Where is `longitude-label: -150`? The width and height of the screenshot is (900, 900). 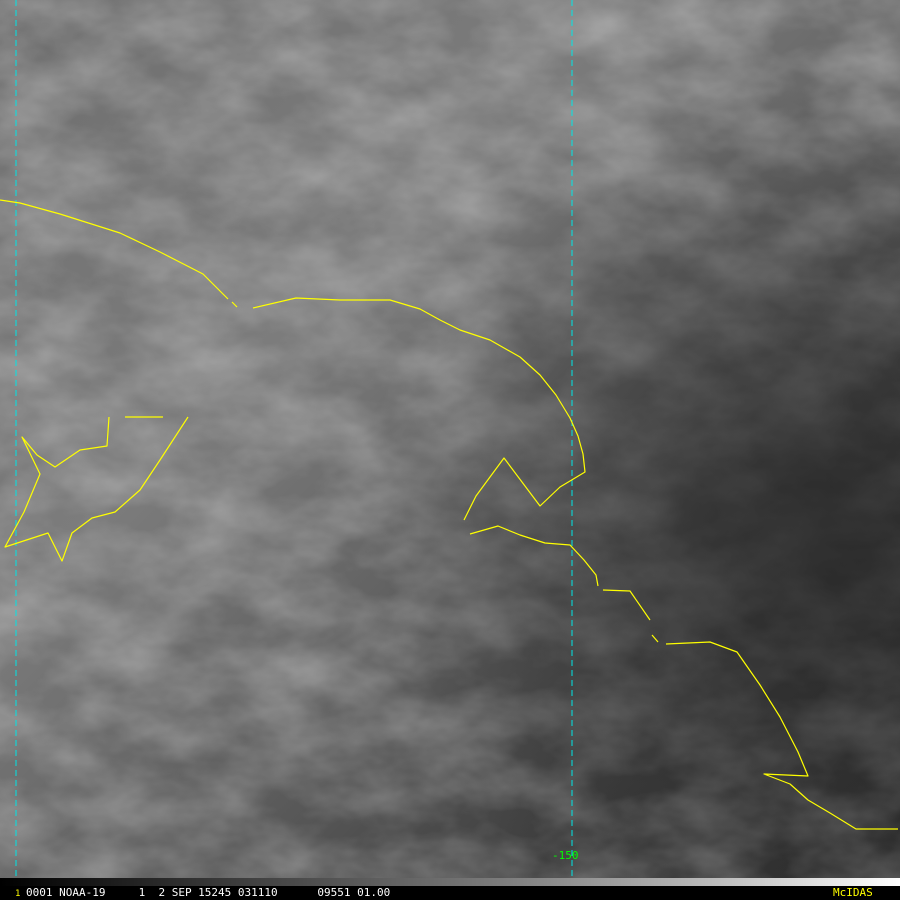
longitude-label: -150 is located at coordinates (565, 855).